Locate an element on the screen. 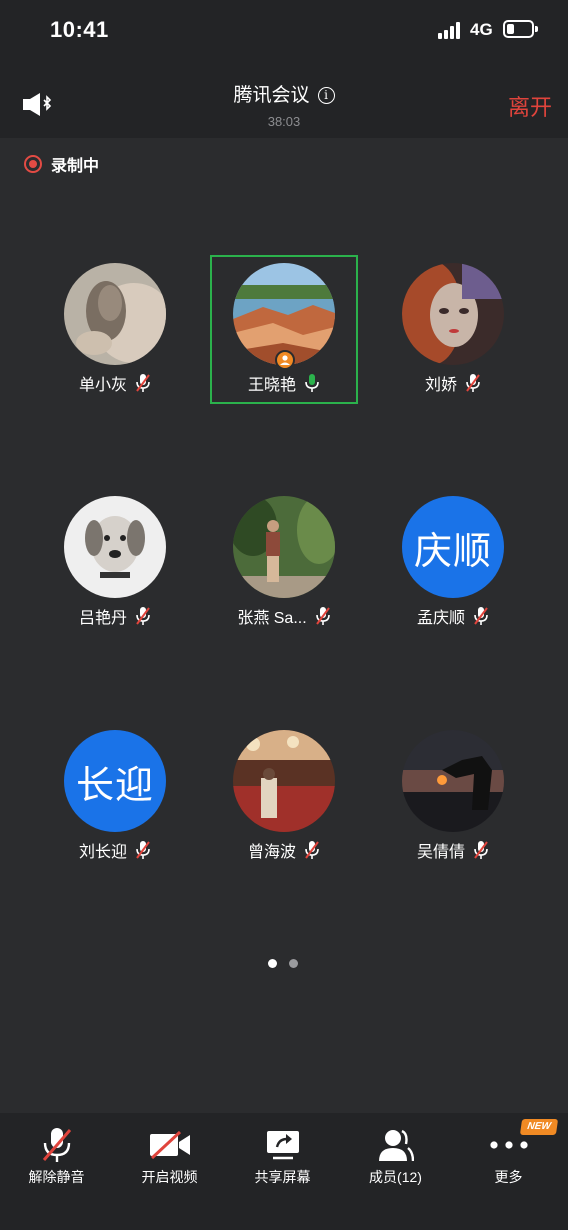  start-video-button: 开启视频 is located at coordinates (169, 1171).